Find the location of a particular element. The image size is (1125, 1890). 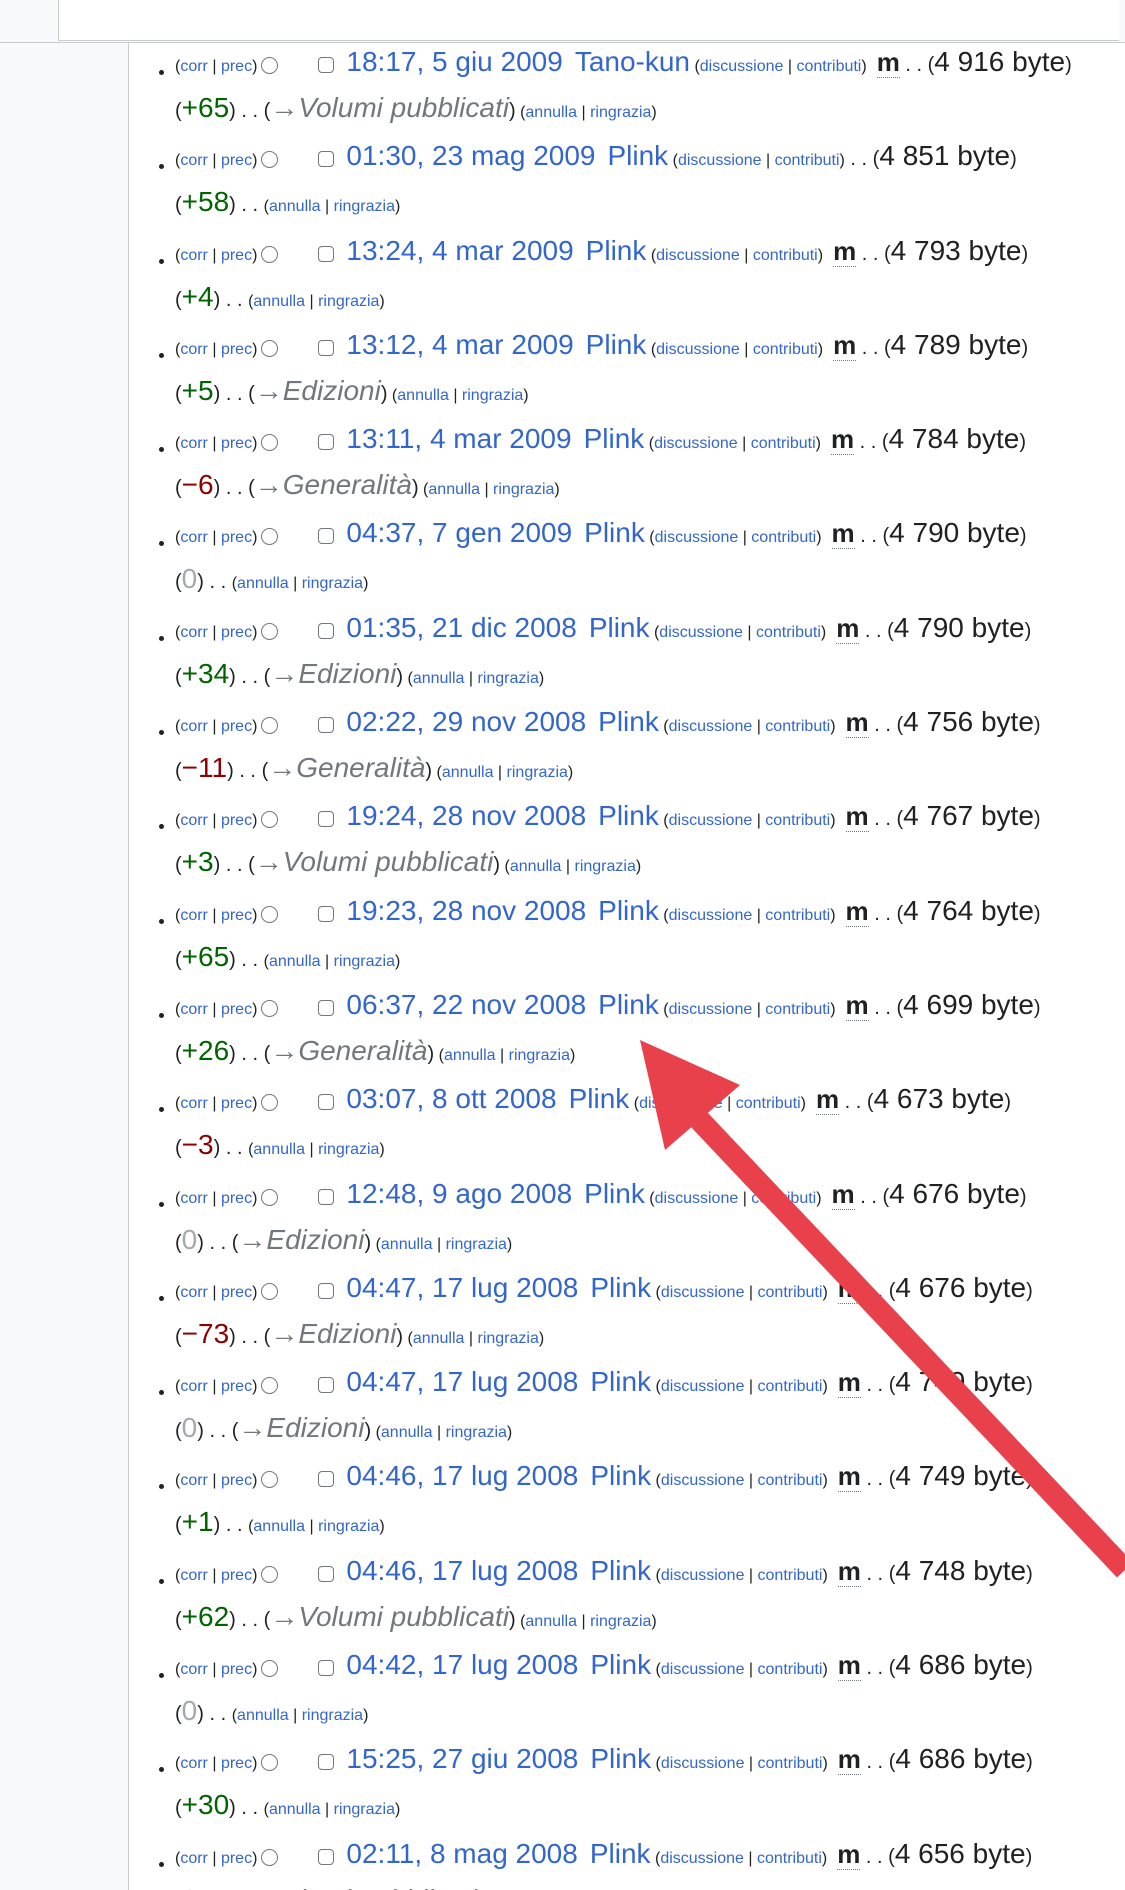

revision-date-link: 01:30, 23 mag 2009 is located at coordinates (470, 155).